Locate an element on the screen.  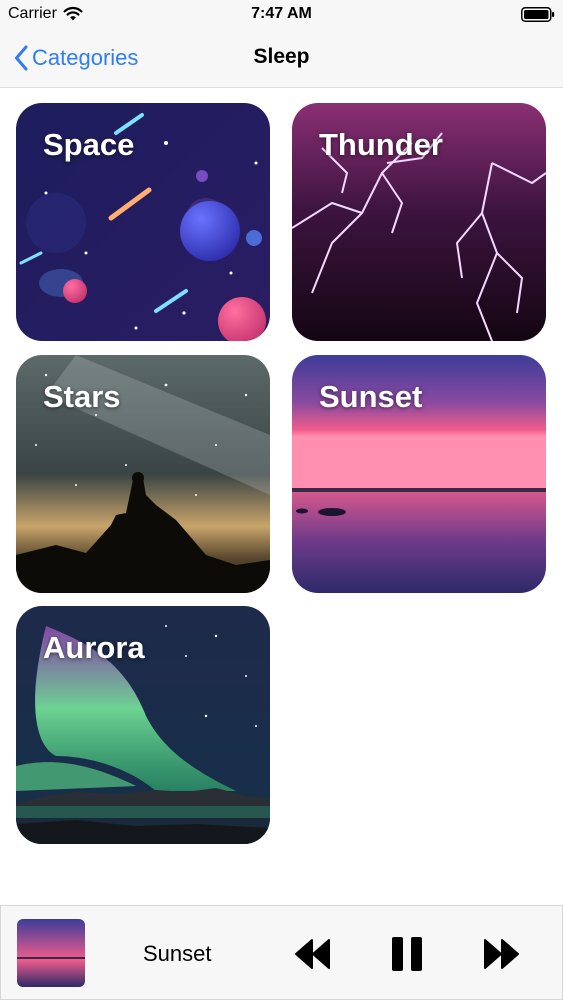
tile-label: Aurora is located at coordinates (94, 647).